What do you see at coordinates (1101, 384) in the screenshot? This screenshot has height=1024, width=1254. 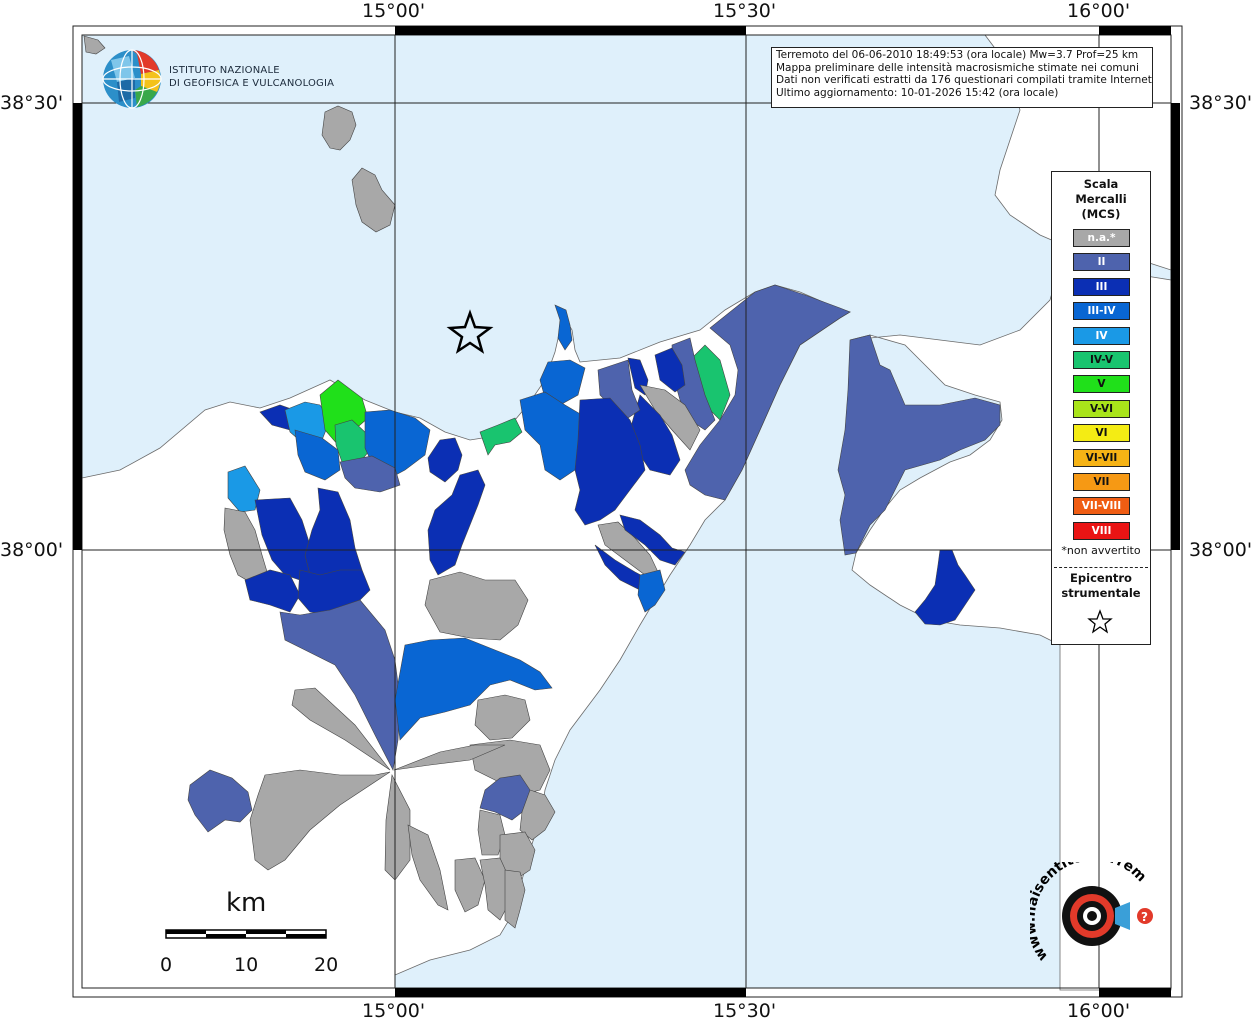 I see `legend-item-v: V` at bounding box center [1101, 384].